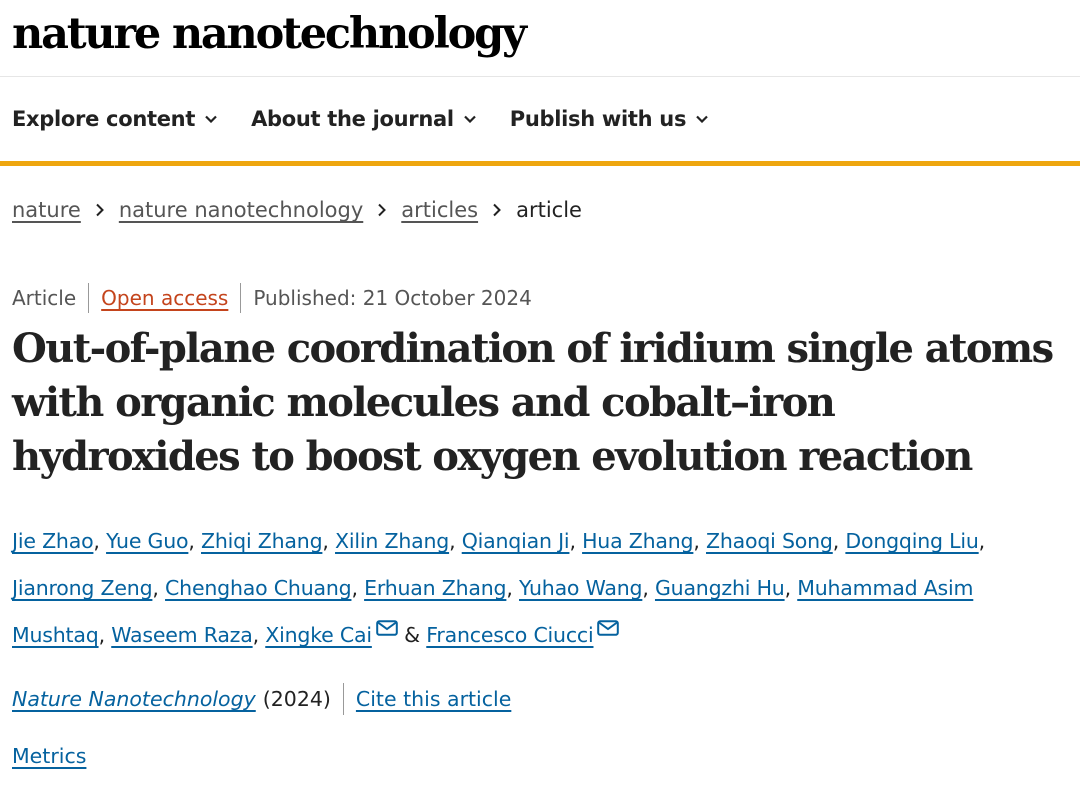 This screenshot has width=1080, height=785. Describe the element at coordinates (82, 588) in the screenshot. I see `author-link: Jianrong Zeng` at that location.